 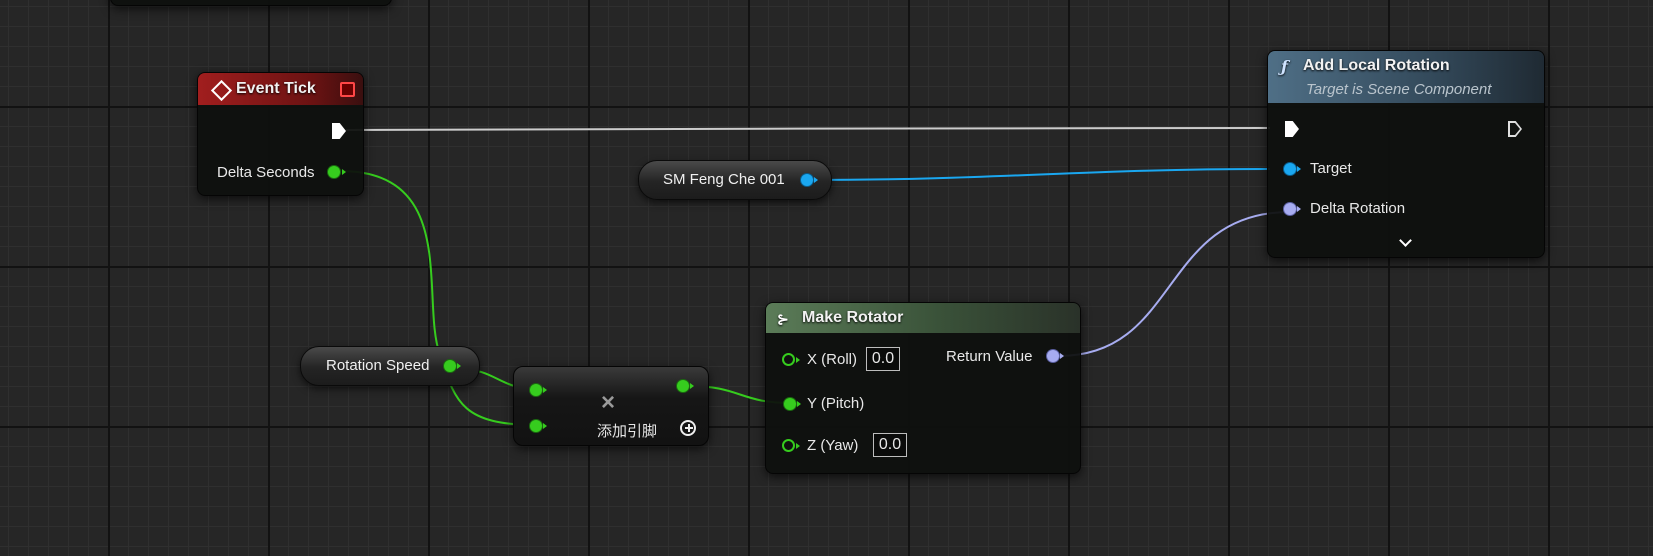 I want to click on return-value-wire, so click(x=1174, y=284).